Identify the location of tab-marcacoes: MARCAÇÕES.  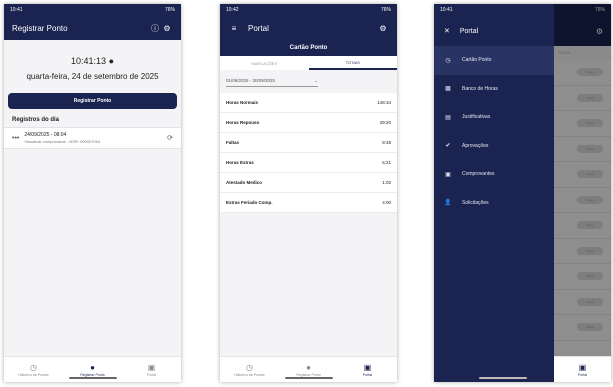
(264, 63).